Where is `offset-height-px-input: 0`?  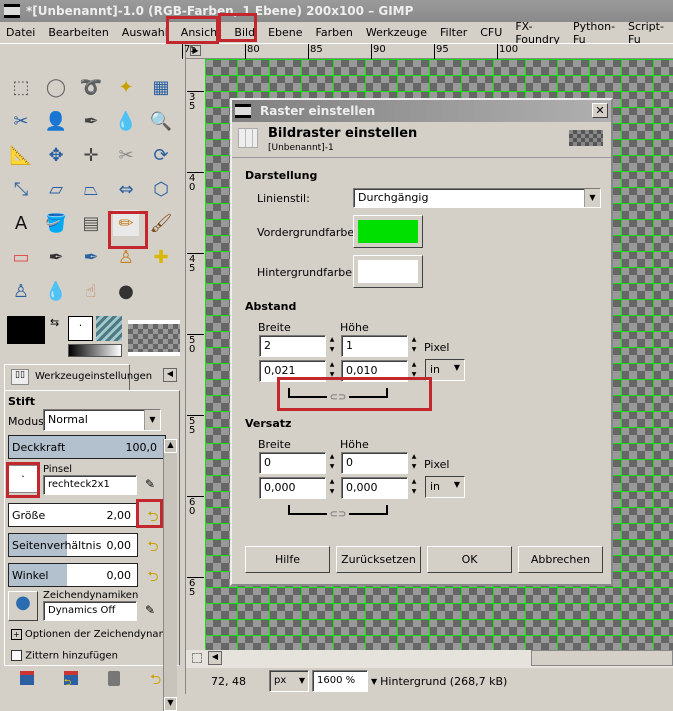
offset-height-px-input: 0 is located at coordinates (374, 463).